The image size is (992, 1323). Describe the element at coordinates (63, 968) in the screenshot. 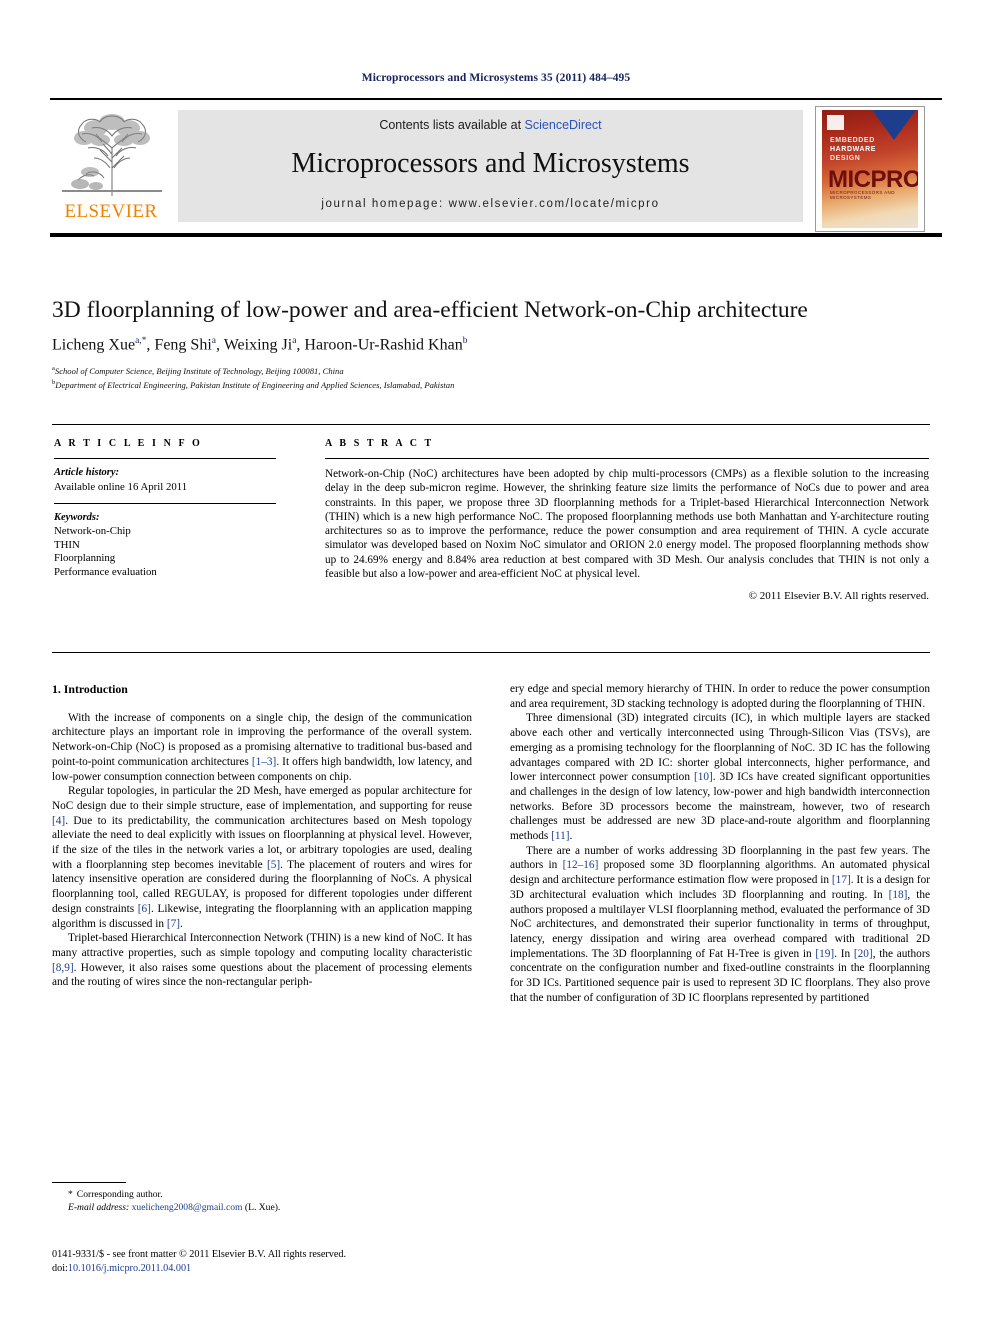

I see `citation-ref: [8,9]` at that location.